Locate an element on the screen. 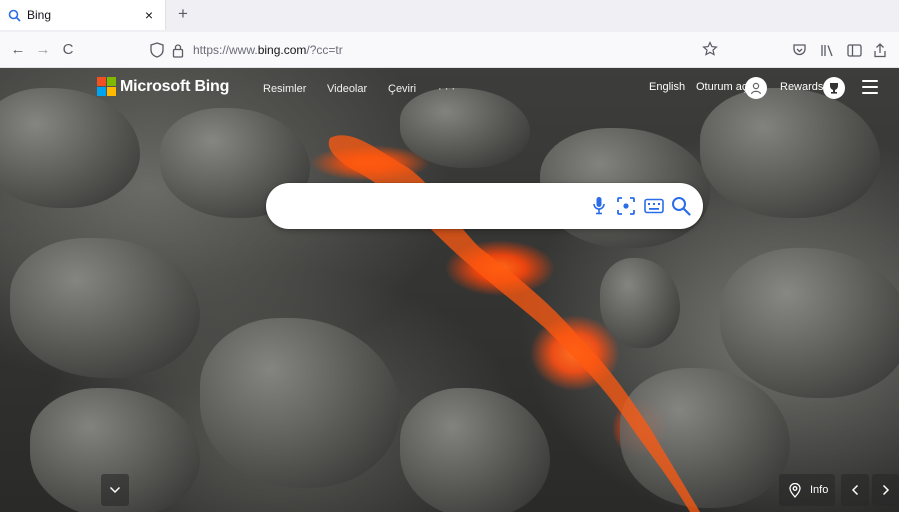 This screenshot has width=899, height=512. lock-icon is located at coordinates (179, 50).